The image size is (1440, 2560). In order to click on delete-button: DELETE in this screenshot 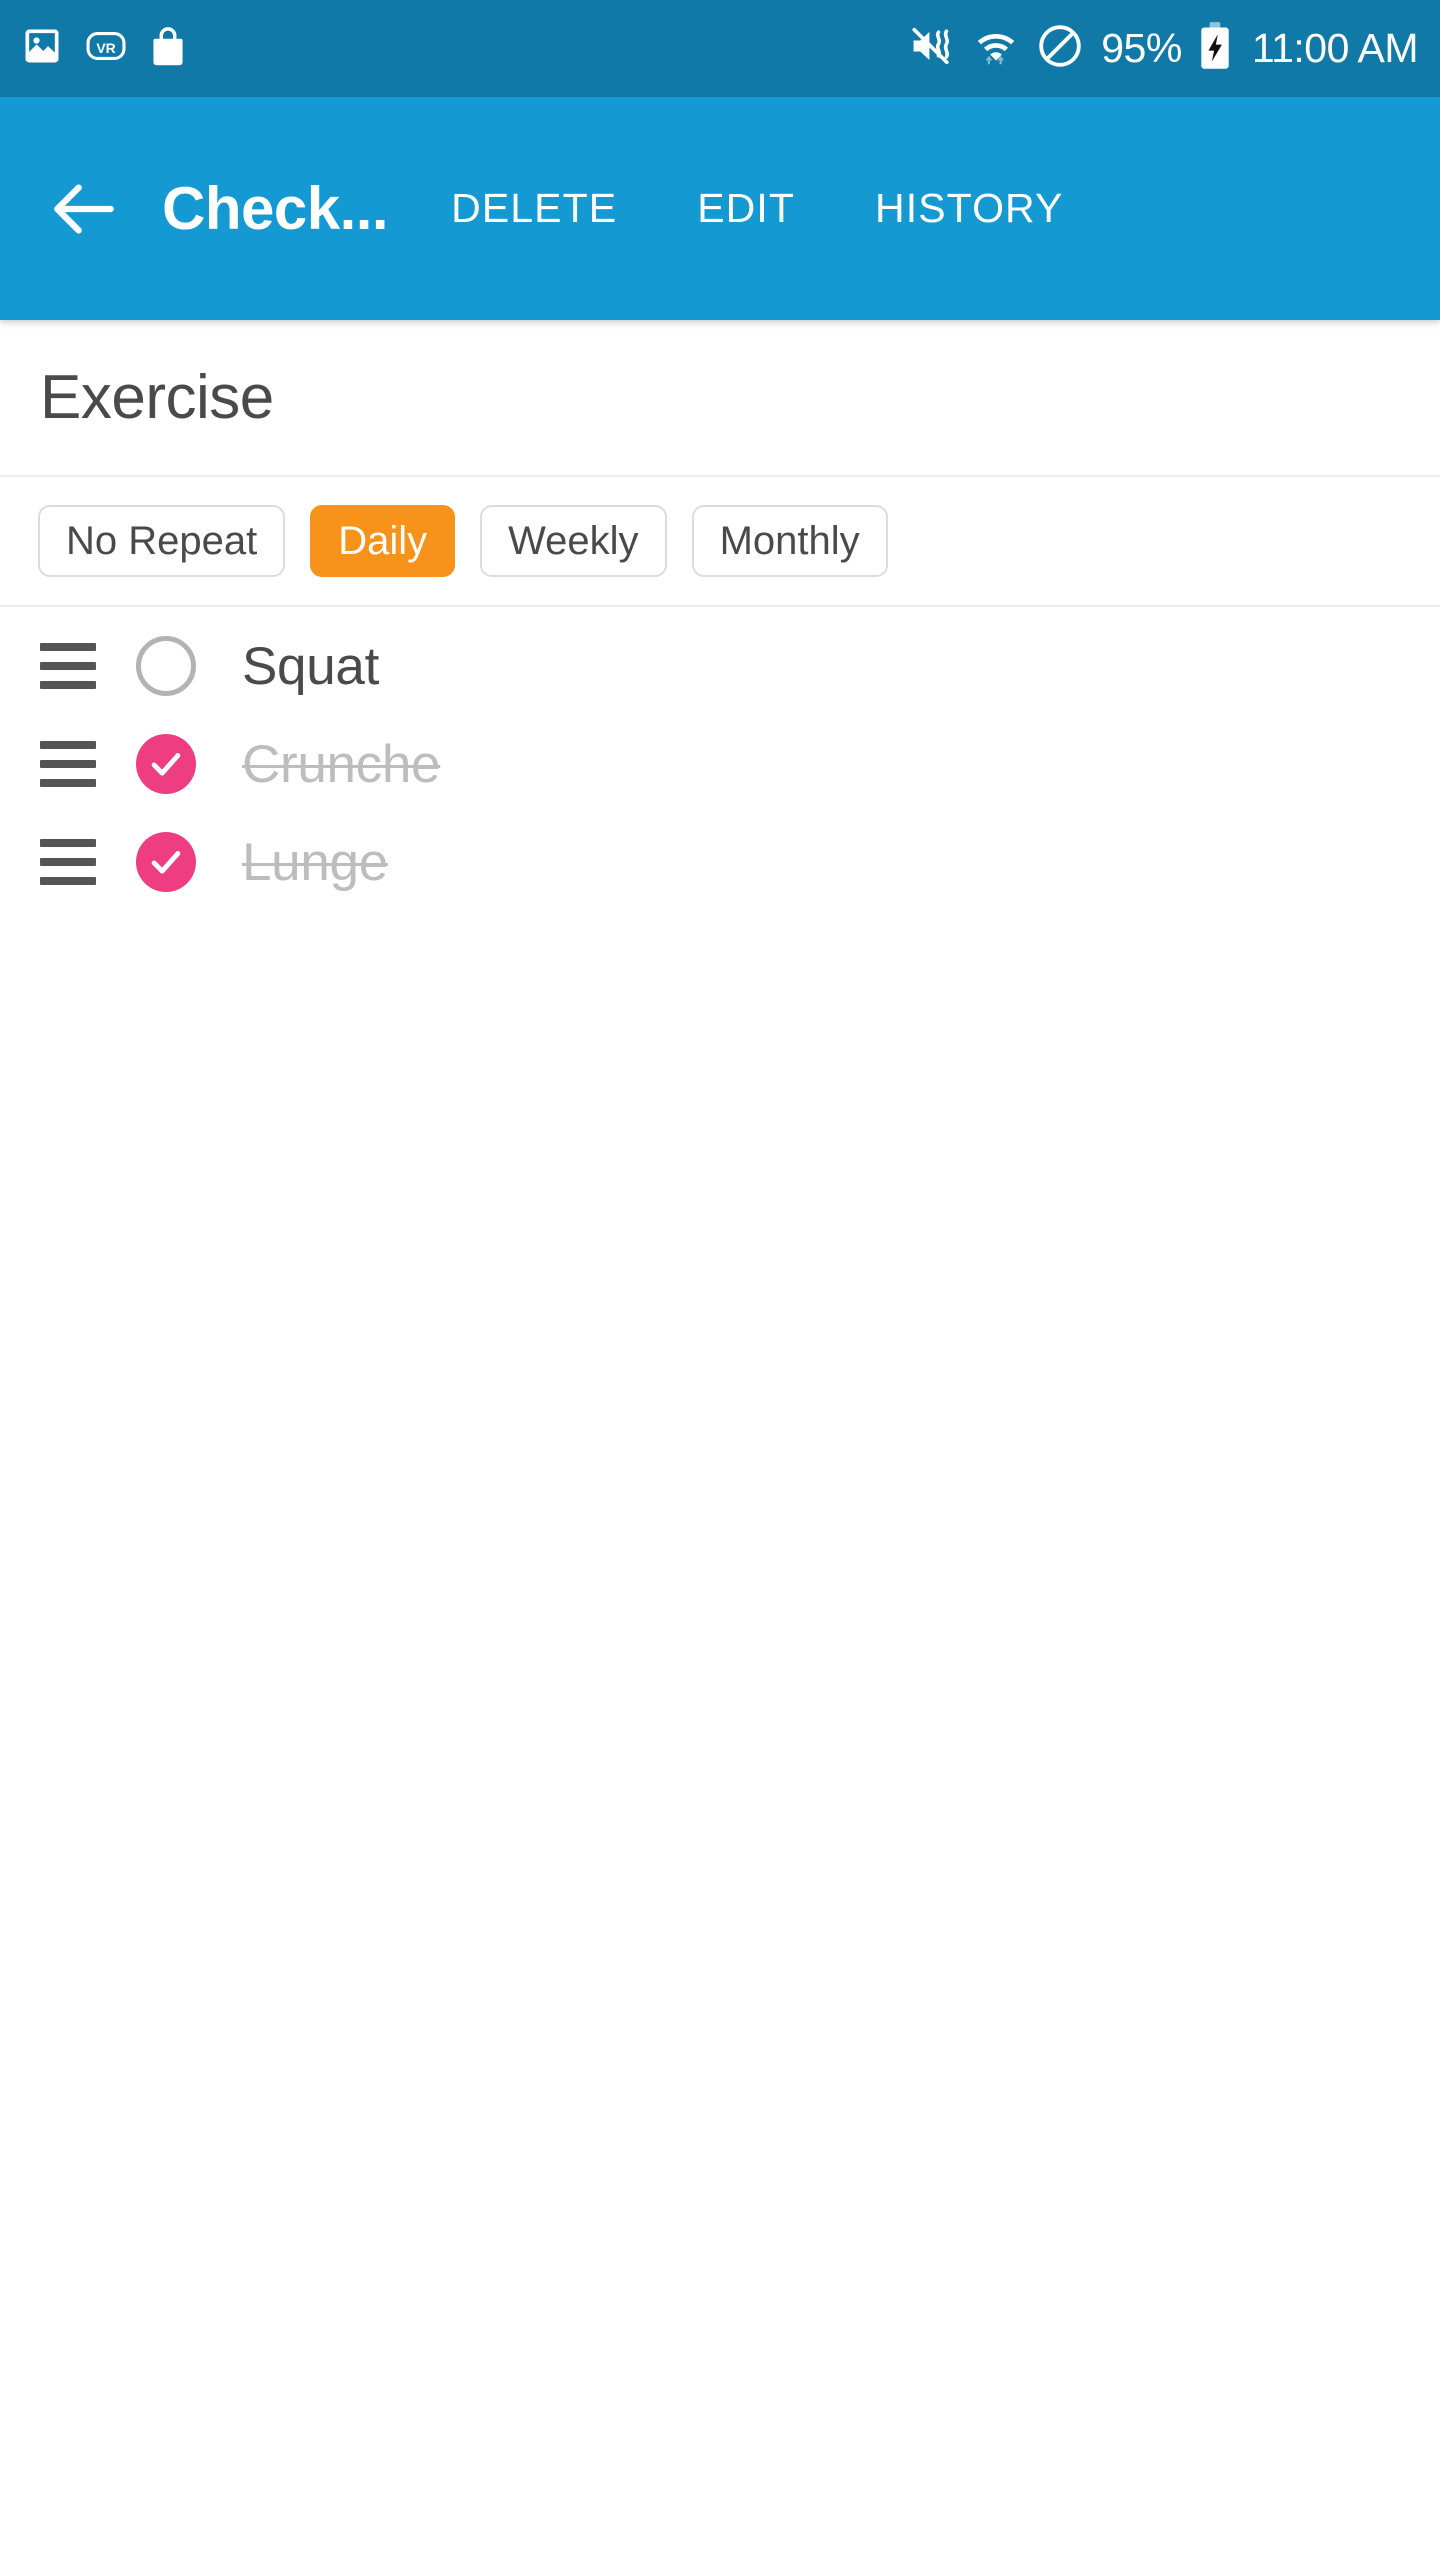, I will do `click(534, 208)`.